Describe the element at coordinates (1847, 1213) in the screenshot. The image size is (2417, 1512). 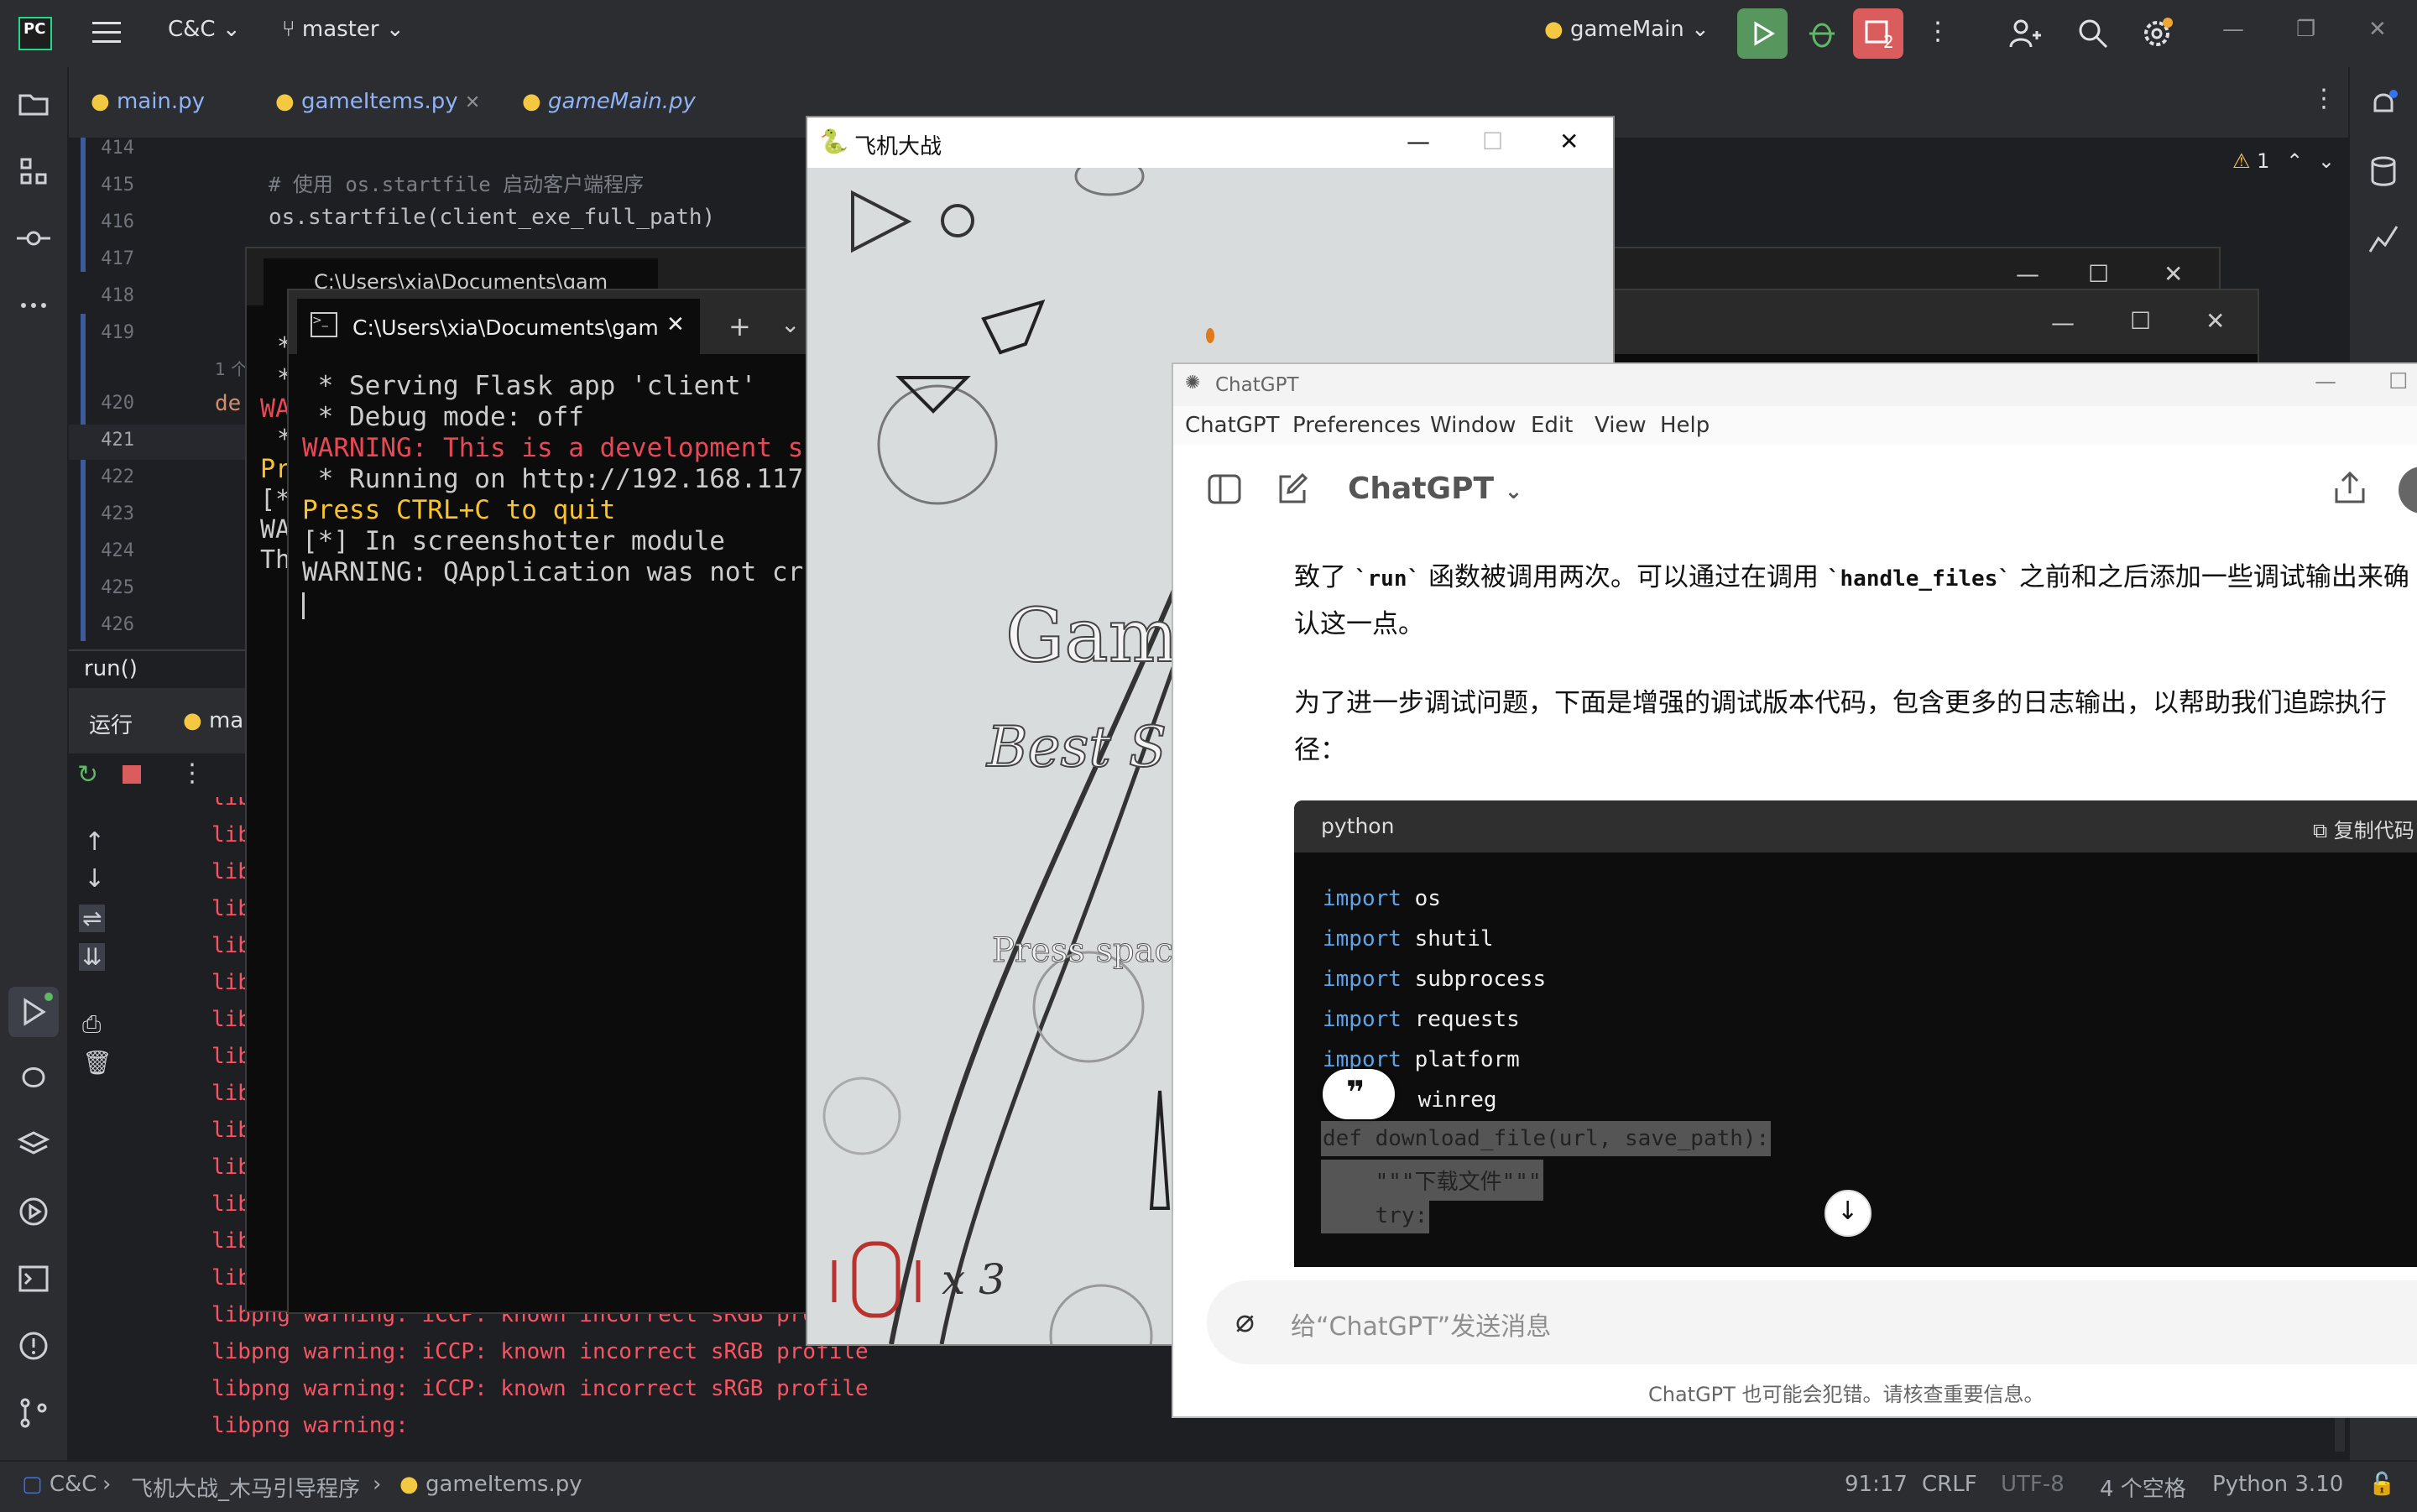
I see `scroll-to-bottom-button: ↓` at that location.